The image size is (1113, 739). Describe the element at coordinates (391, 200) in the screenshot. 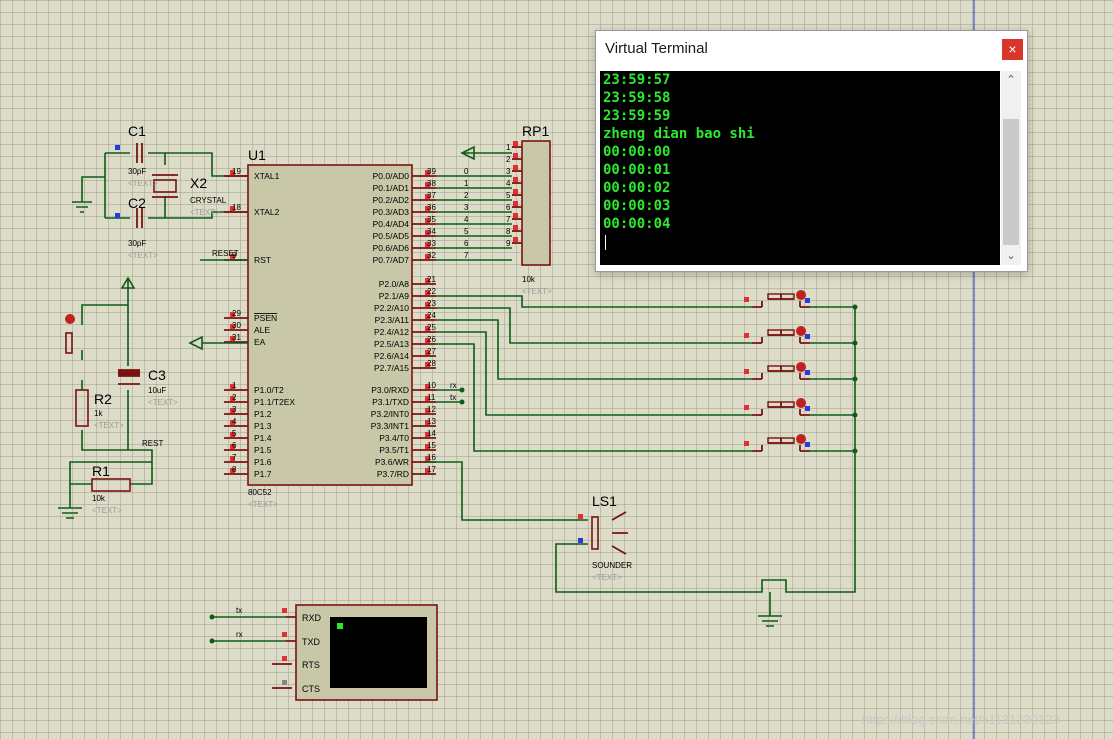

I see `u1-pin-name: P0.2/AD2` at that location.